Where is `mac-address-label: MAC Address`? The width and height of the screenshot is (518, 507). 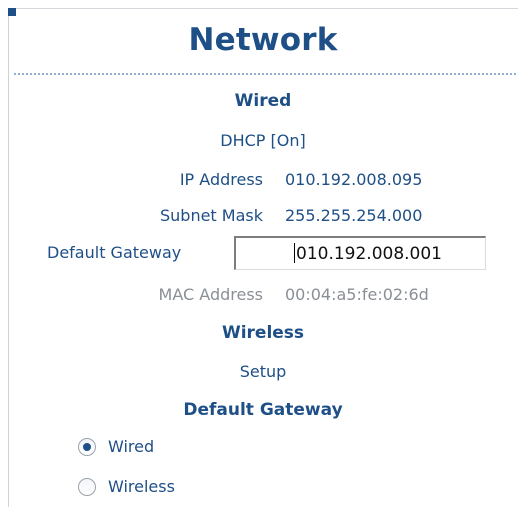 mac-address-label: MAC Address is located at coordinates (210, 294).